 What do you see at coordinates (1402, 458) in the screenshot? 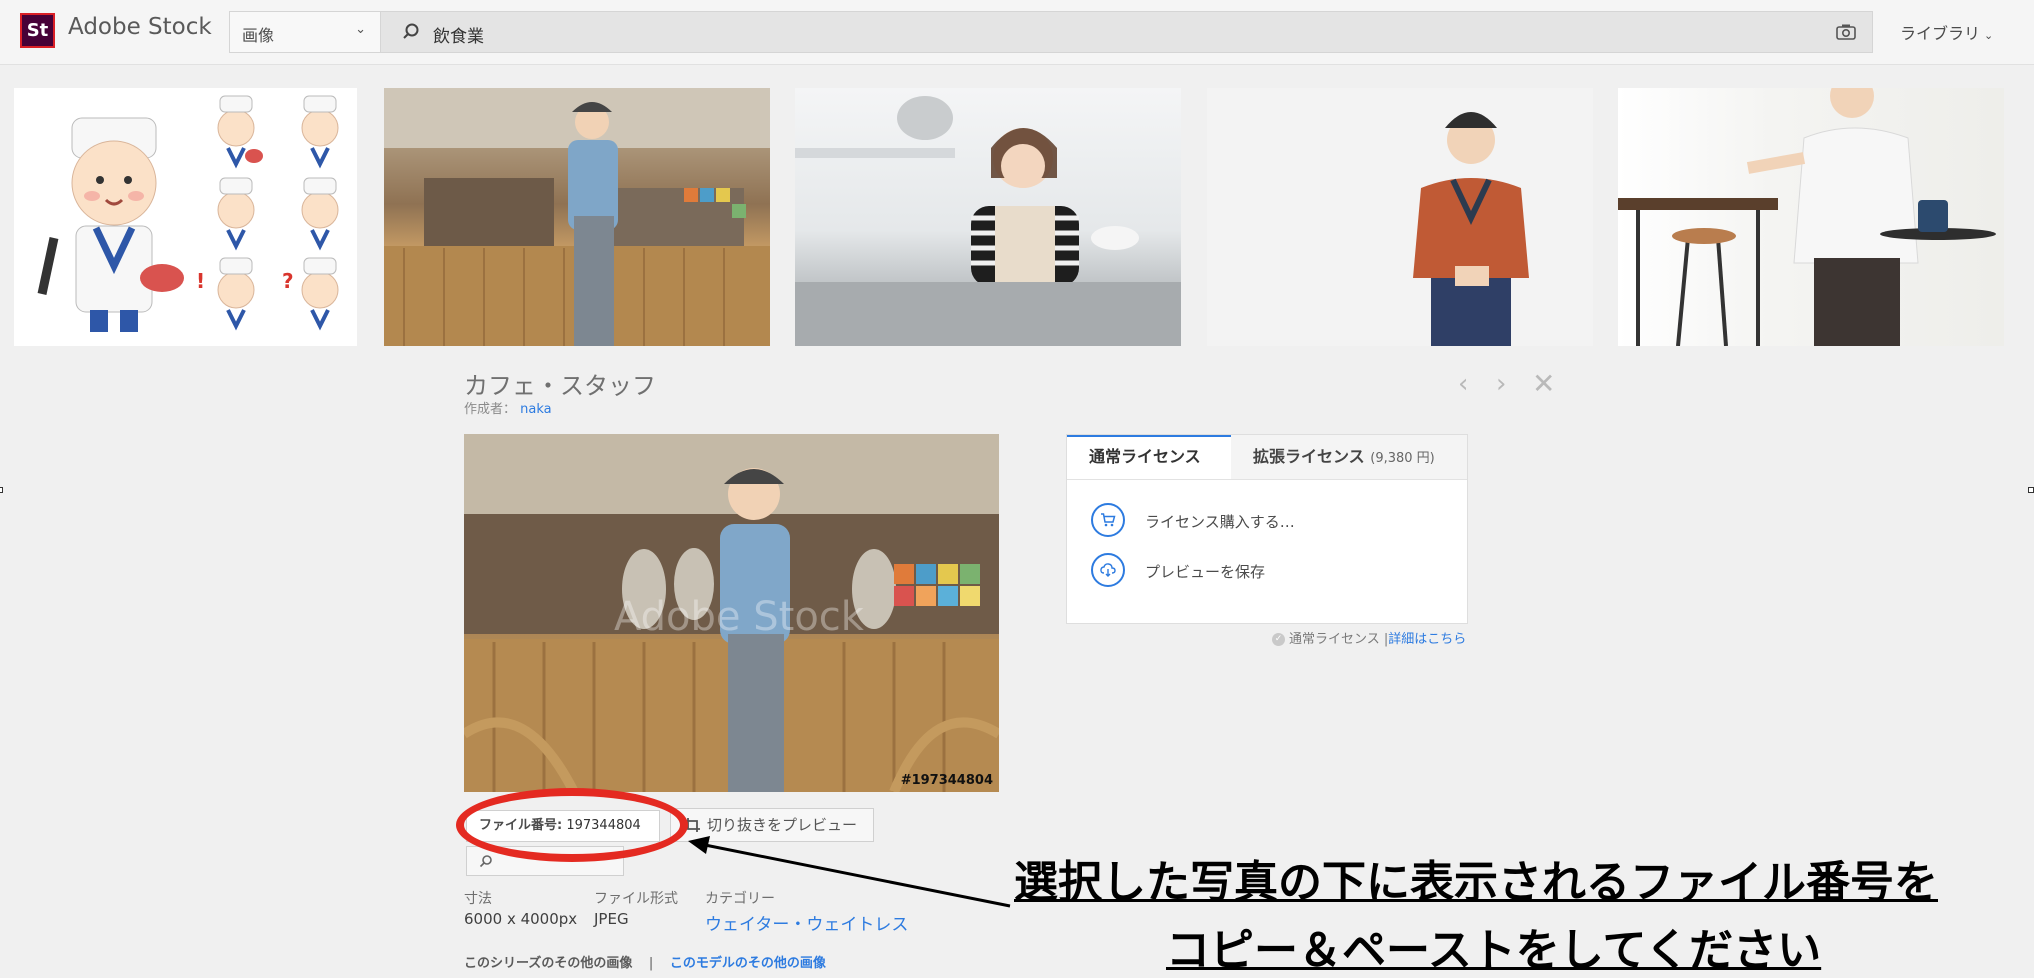
I see `extended-license-price: (9,380 円)` at bounding box center [1402, 458].